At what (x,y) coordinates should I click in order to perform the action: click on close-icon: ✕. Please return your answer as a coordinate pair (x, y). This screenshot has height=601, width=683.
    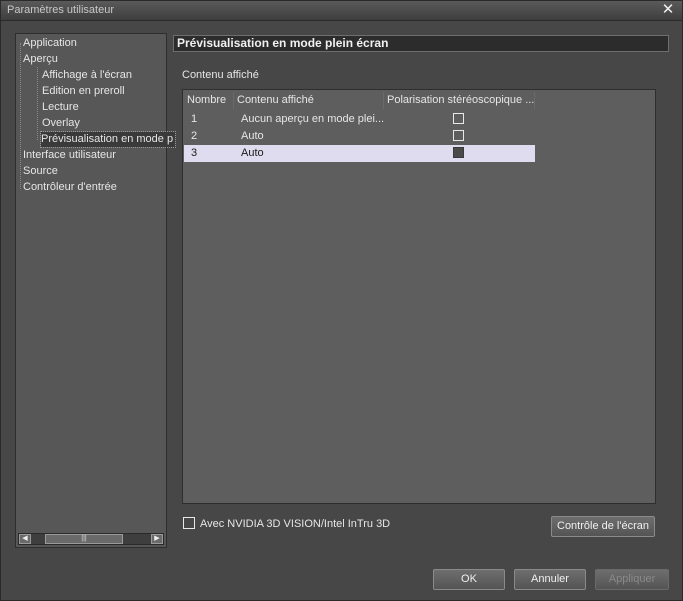
    Looking at the image, I should click on (668, 10).